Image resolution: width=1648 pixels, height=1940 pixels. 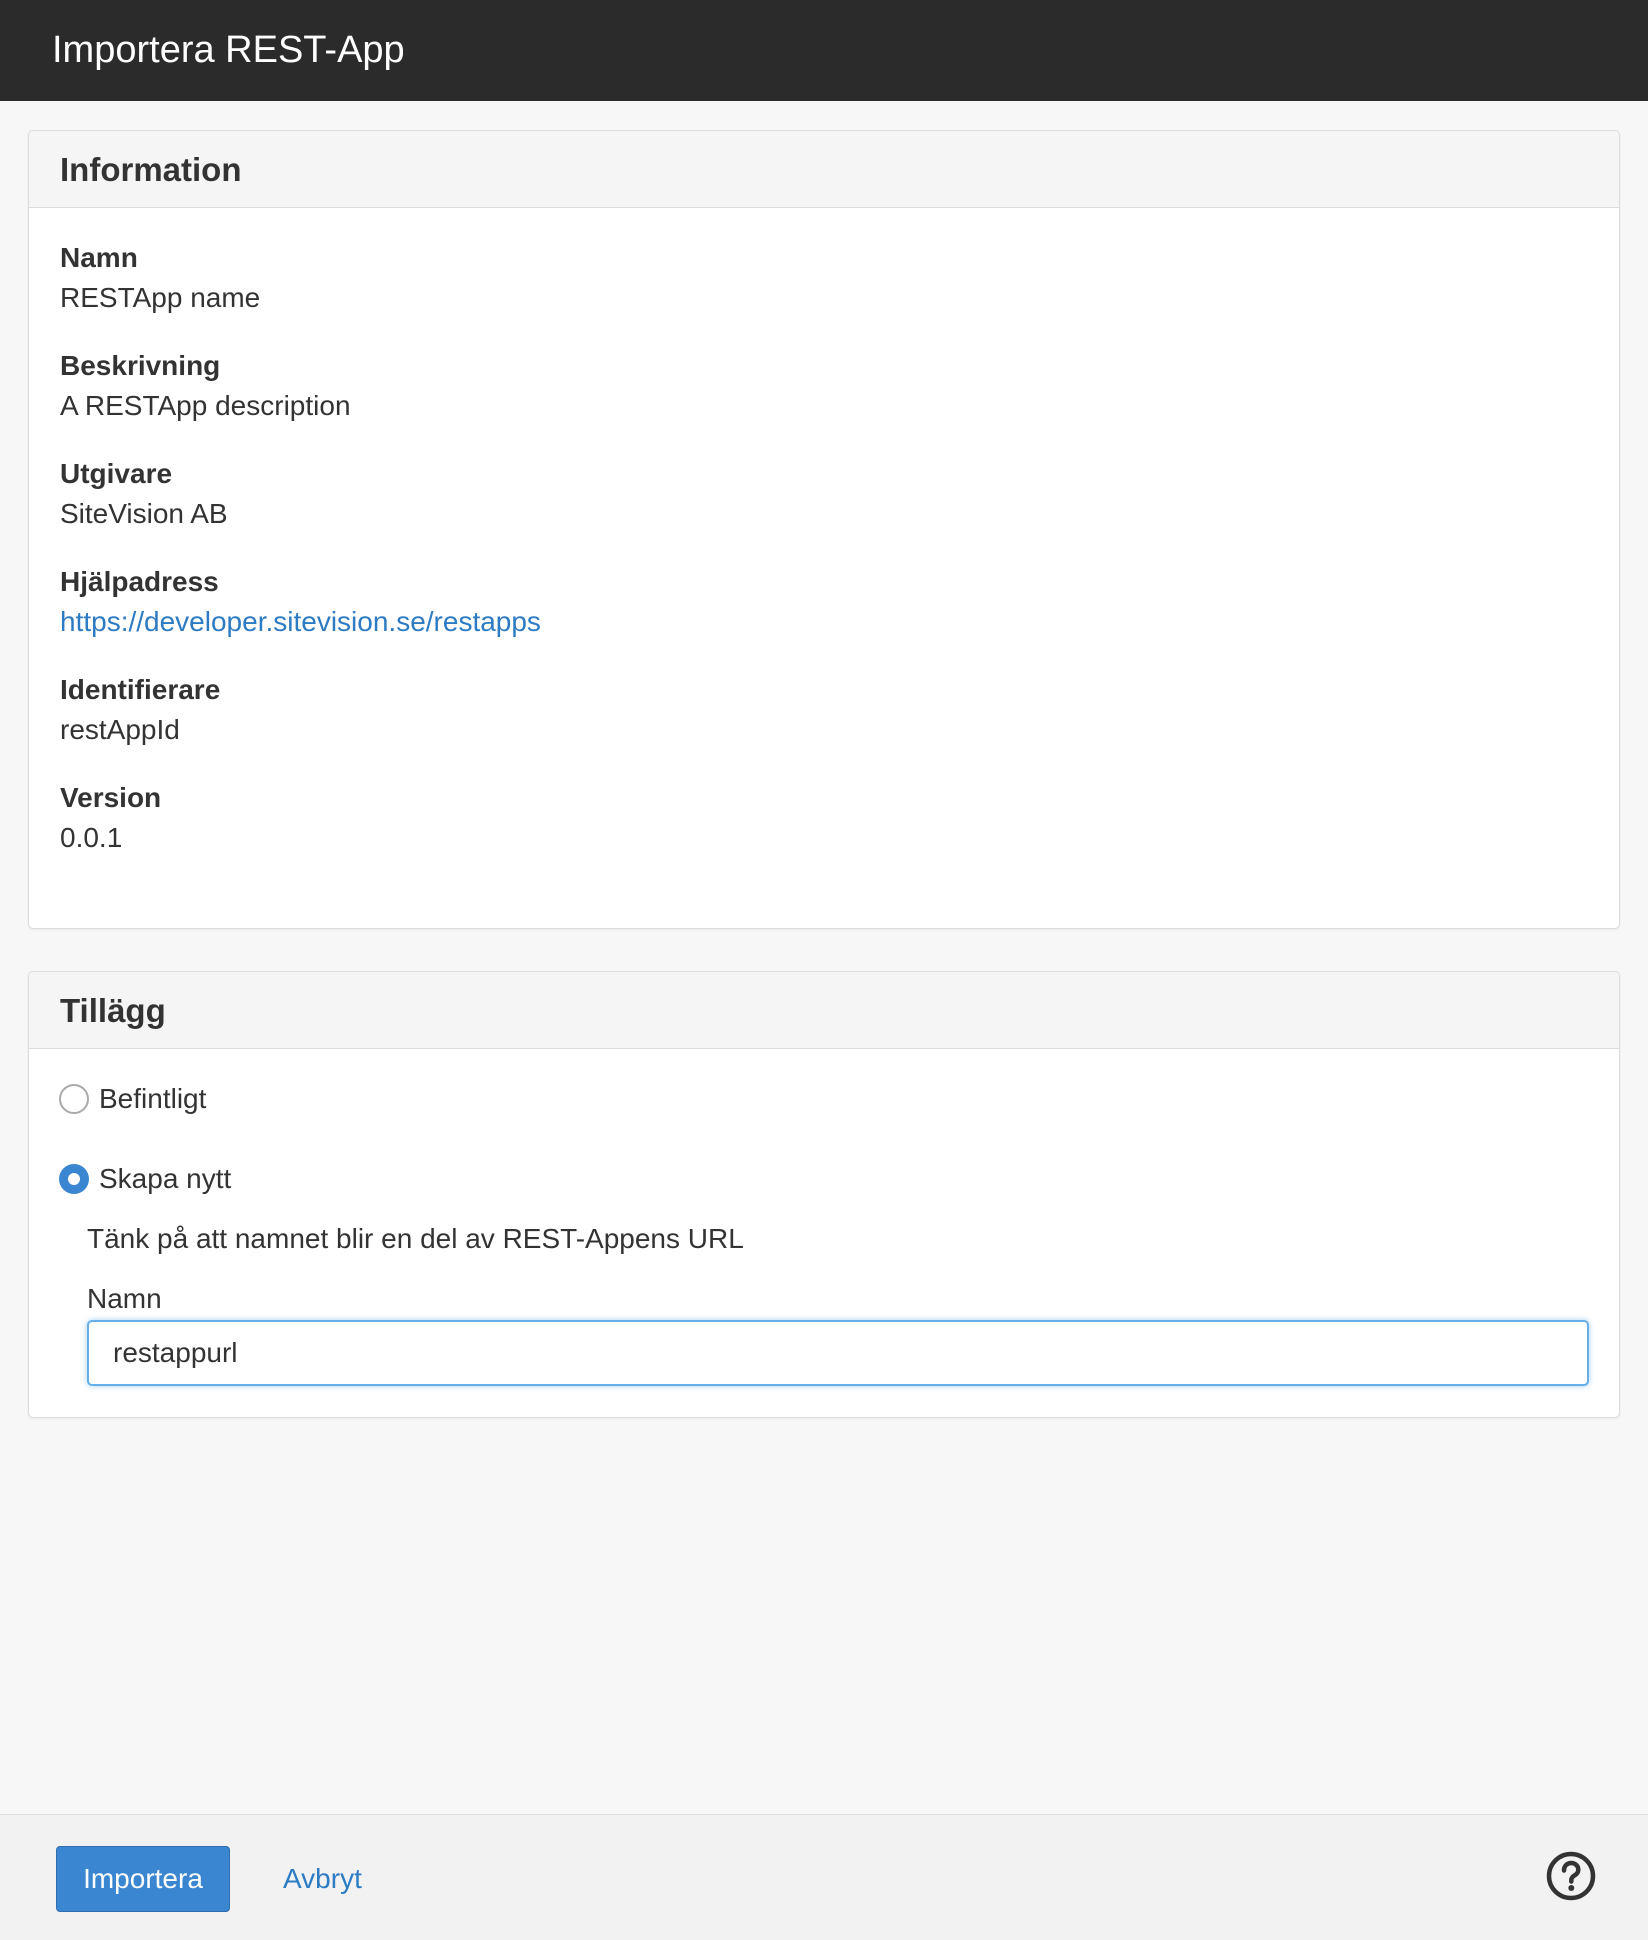 What do you see at coordinates (165, 1179) in the screenshot?
I see `radio-create-new-label: Skapa nytt` at bounding box center [165, 1179].